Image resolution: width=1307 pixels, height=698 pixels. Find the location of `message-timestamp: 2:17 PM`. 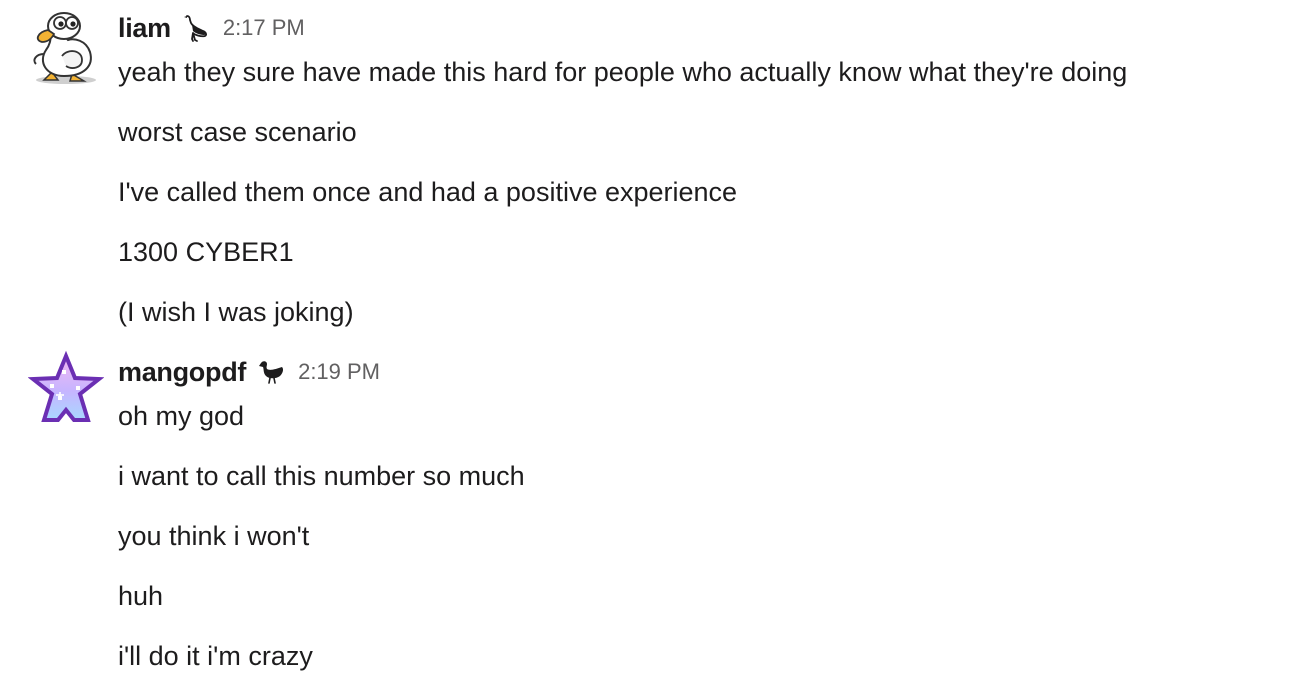

message-timestamp: 2:17 PM is located at coordinates (264, 28).